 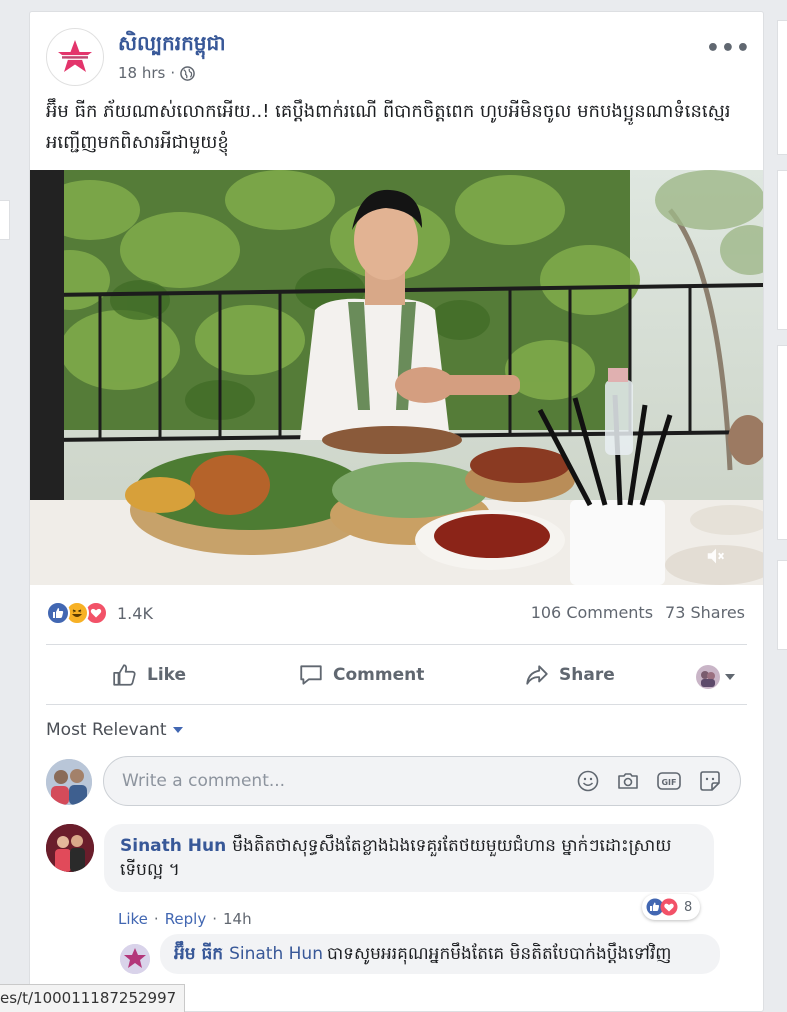 I want to click on like-reaction-icon, so click(x=58, y=613).